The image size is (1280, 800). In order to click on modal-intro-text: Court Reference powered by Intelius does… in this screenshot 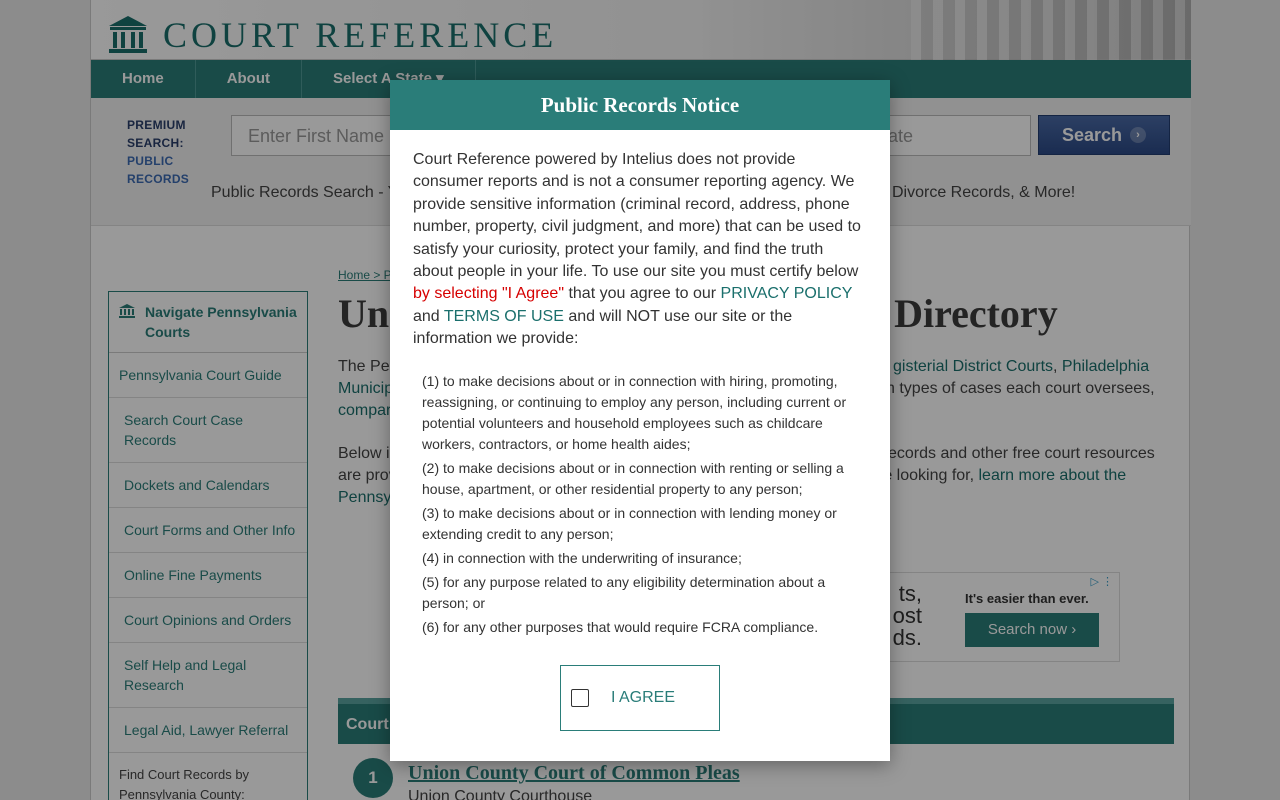, I will do `click(637, 216)`.